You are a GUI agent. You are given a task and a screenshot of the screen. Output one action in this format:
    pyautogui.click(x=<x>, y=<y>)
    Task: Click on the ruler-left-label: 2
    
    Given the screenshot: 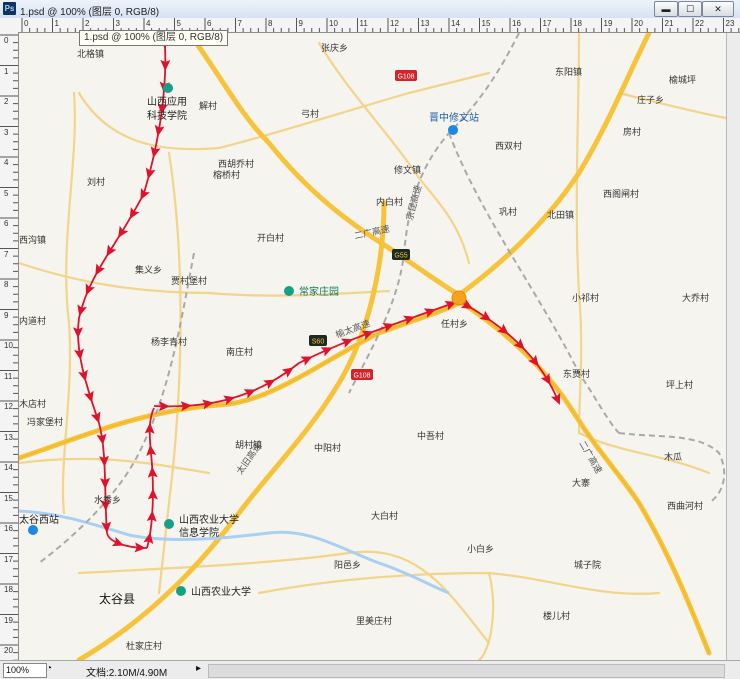 What is the action you would take?
    pyautogui.click(x=6, y=101)
    